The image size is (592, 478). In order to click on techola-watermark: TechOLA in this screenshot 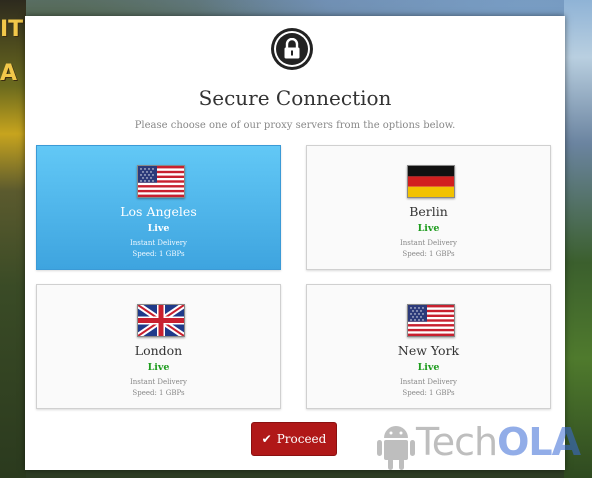, I will do `click(484, 446)`.